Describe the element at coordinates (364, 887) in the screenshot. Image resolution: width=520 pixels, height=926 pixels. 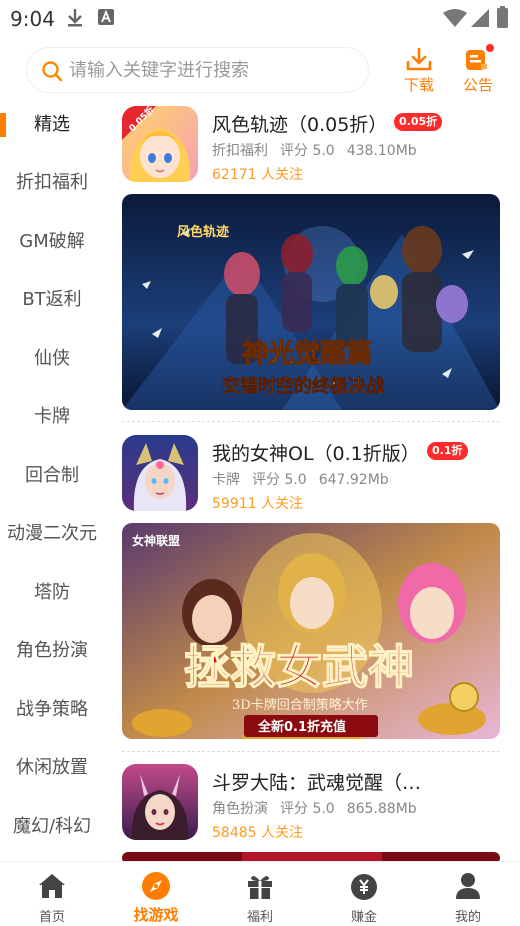
I see `money-bag-icon` at that location.